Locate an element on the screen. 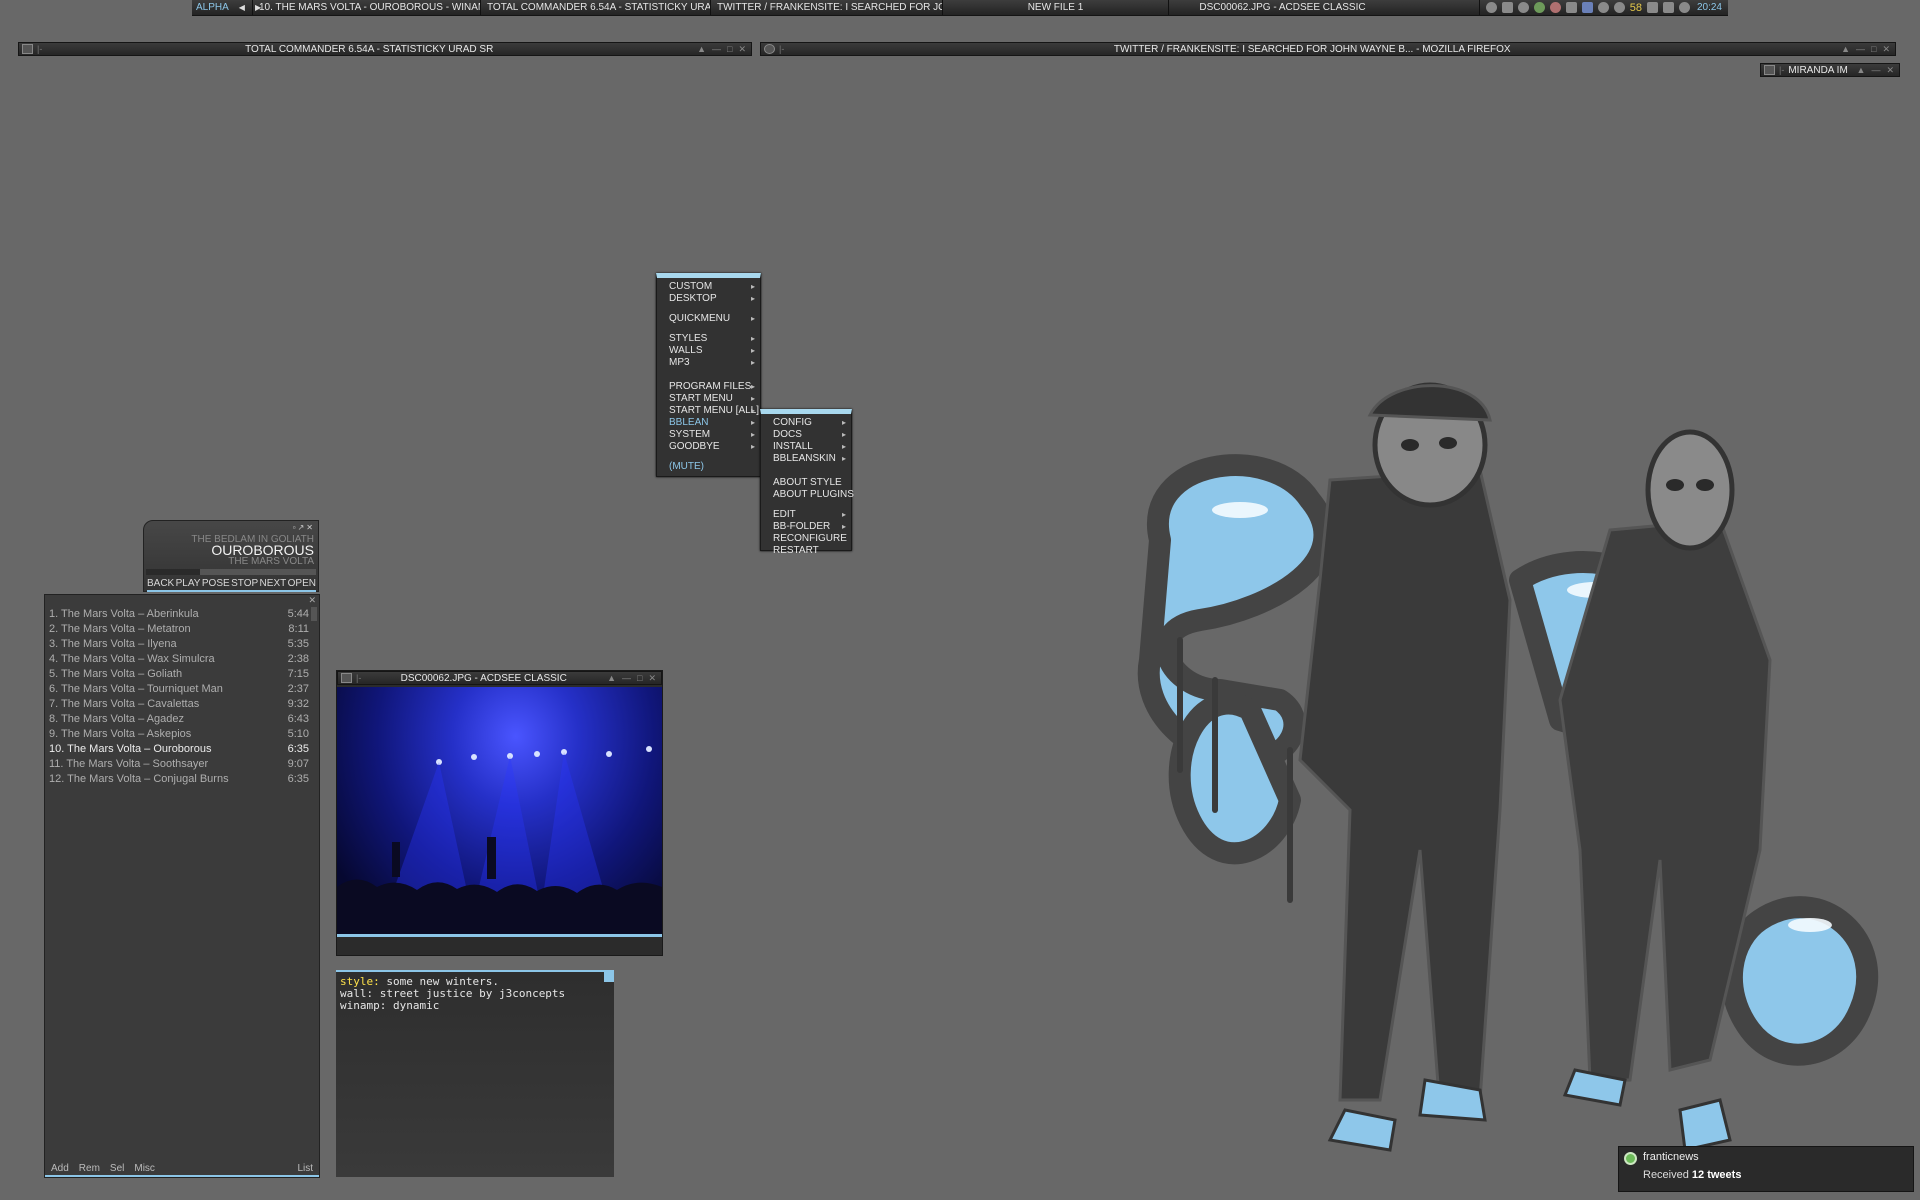 The image size is (1920, 1200). next-button: NEXT is located at coordinates (273, 584).